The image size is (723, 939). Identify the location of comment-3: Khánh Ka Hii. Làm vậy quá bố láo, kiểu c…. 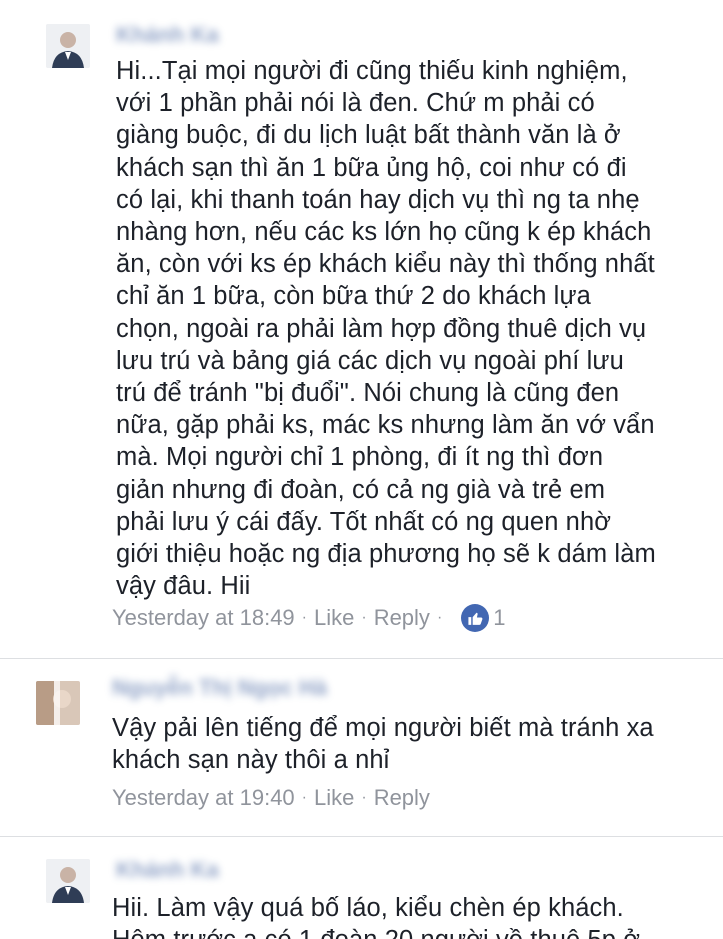
(361, 888).